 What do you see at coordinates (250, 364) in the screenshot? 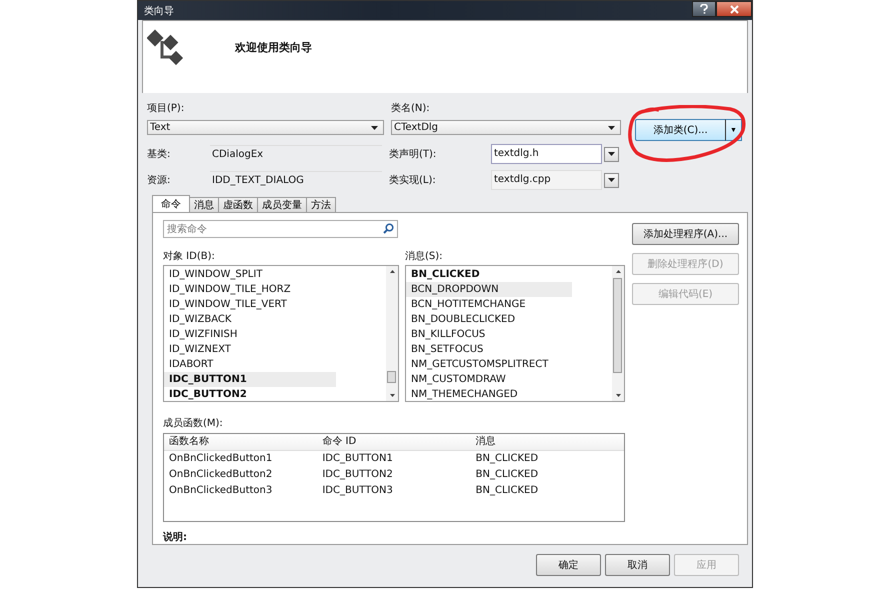
I see `list-item: IDABORT` at bounding box center [250, 364].